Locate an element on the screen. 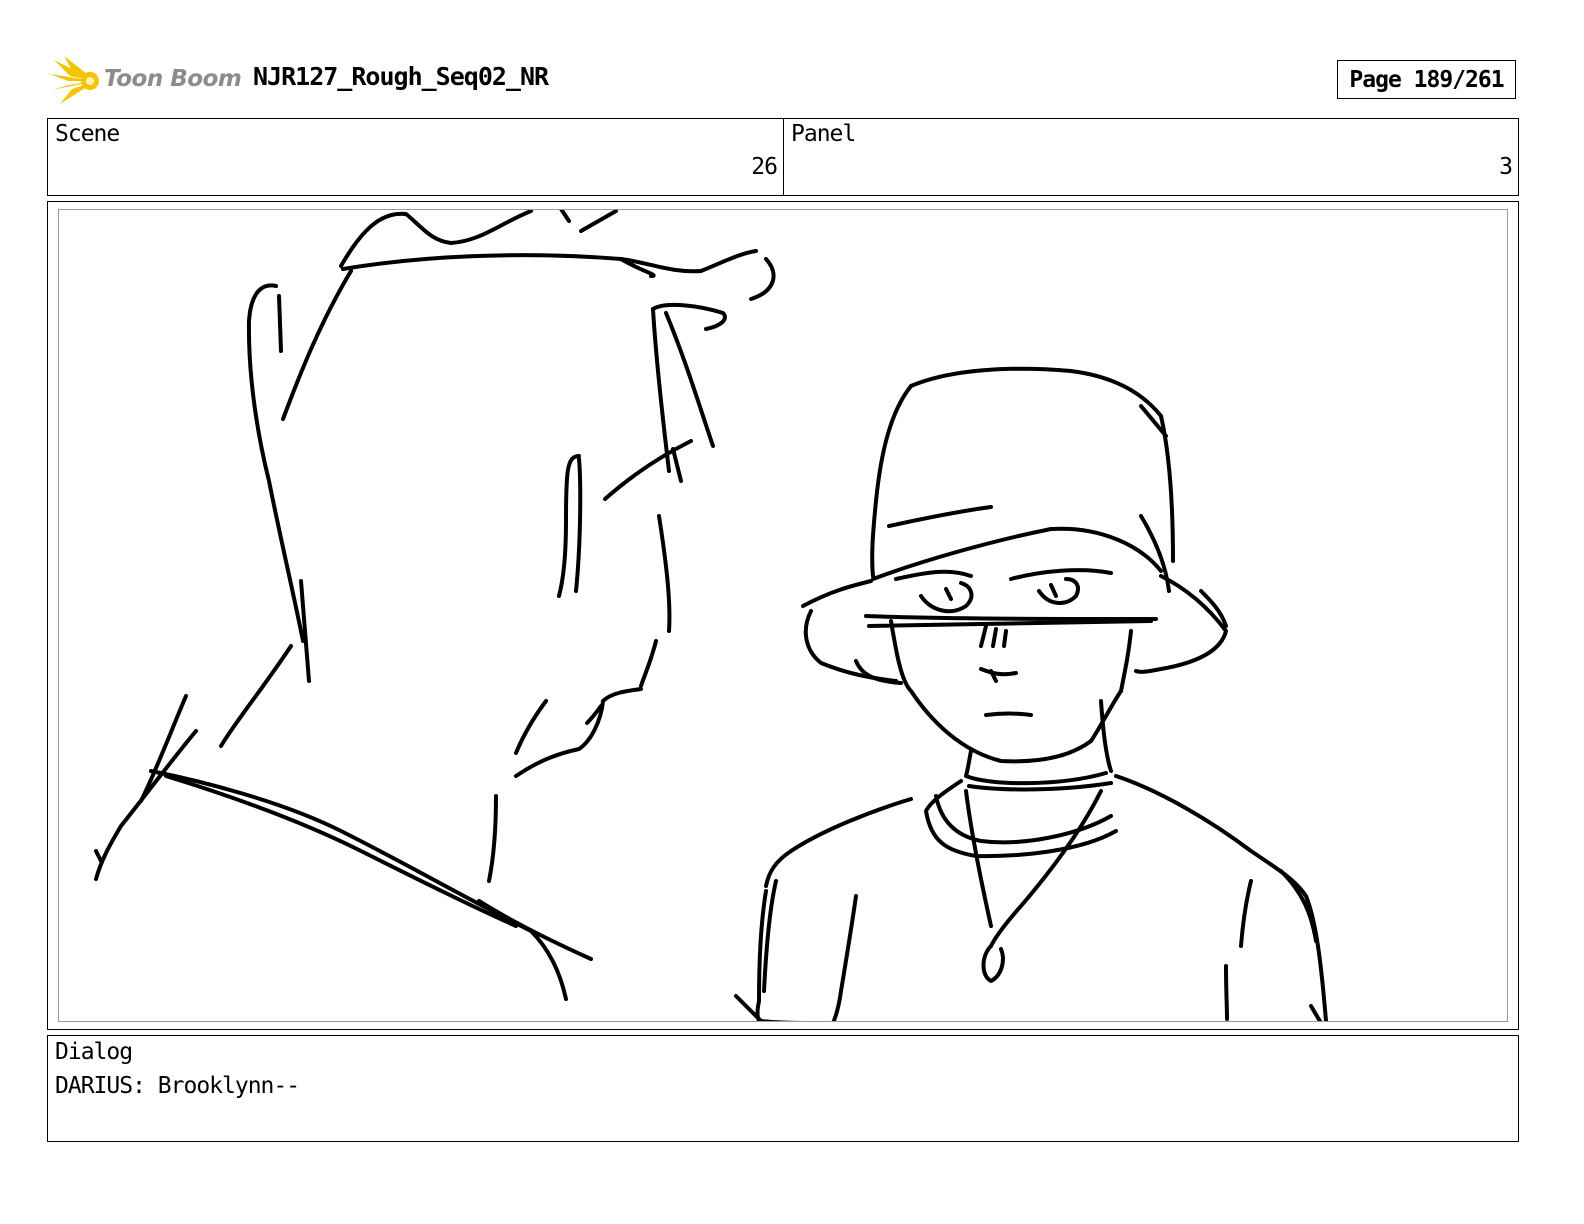 The image size is (1584, 1224). page-number-box: Page 189/261 is located at coordinates (1426, 79).